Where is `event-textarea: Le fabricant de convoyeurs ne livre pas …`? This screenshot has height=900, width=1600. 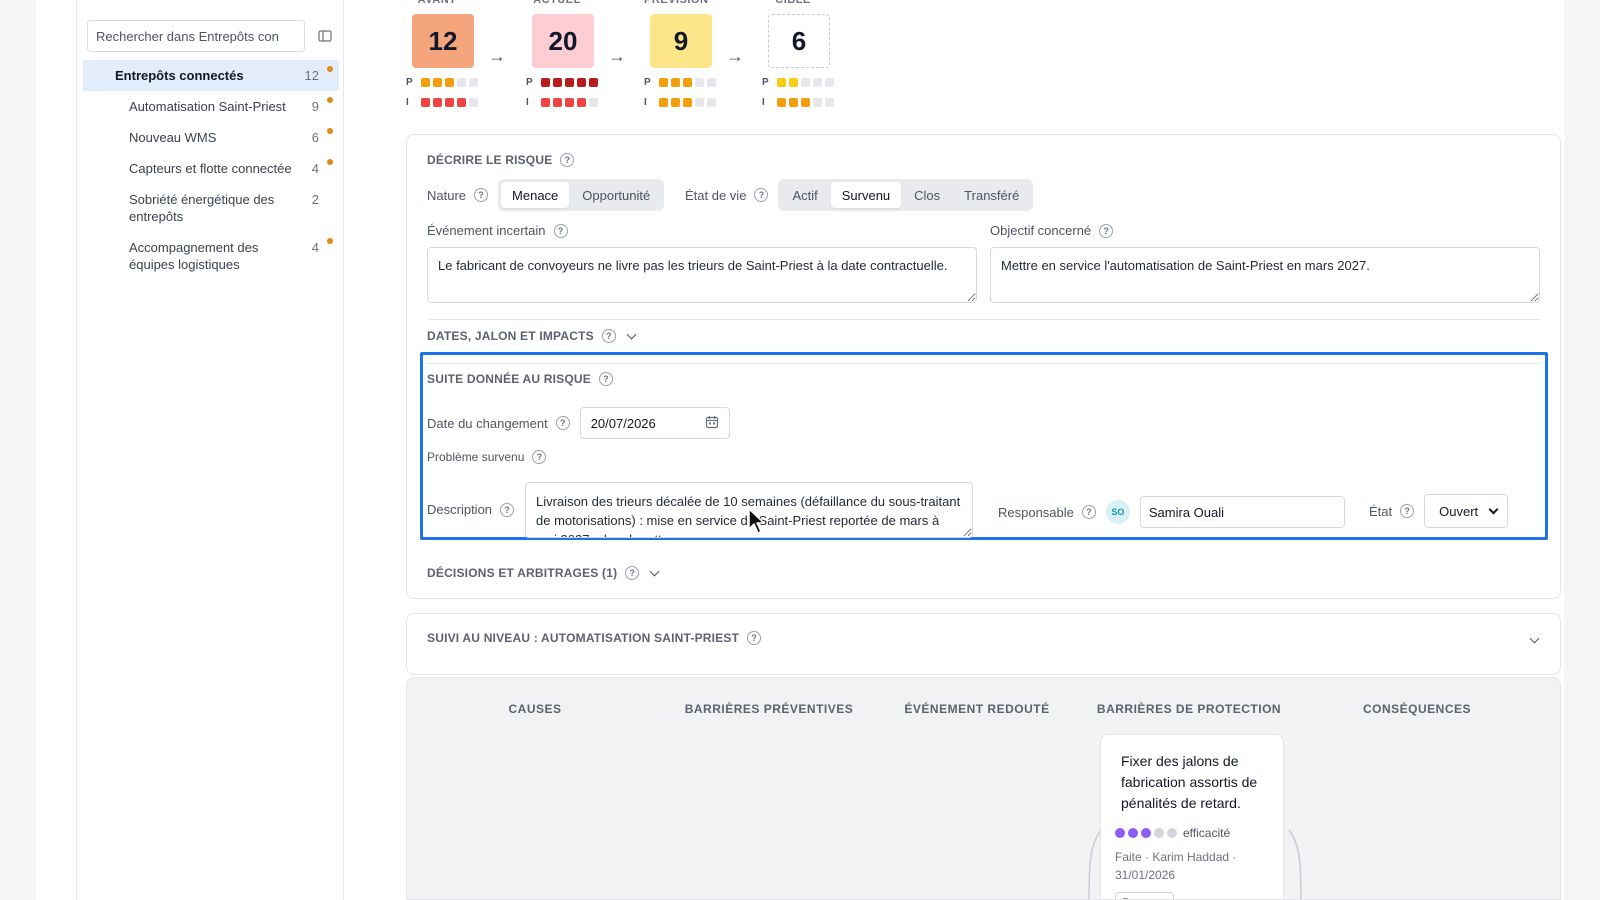 event-textarea: Le fabricant de convoyeurs ne livre pas … is located at coordinates (702, 275).